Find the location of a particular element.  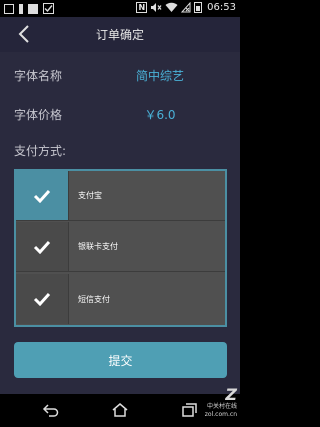

watermark-line2: zol.com.cn is located at coordinates (220, 414).